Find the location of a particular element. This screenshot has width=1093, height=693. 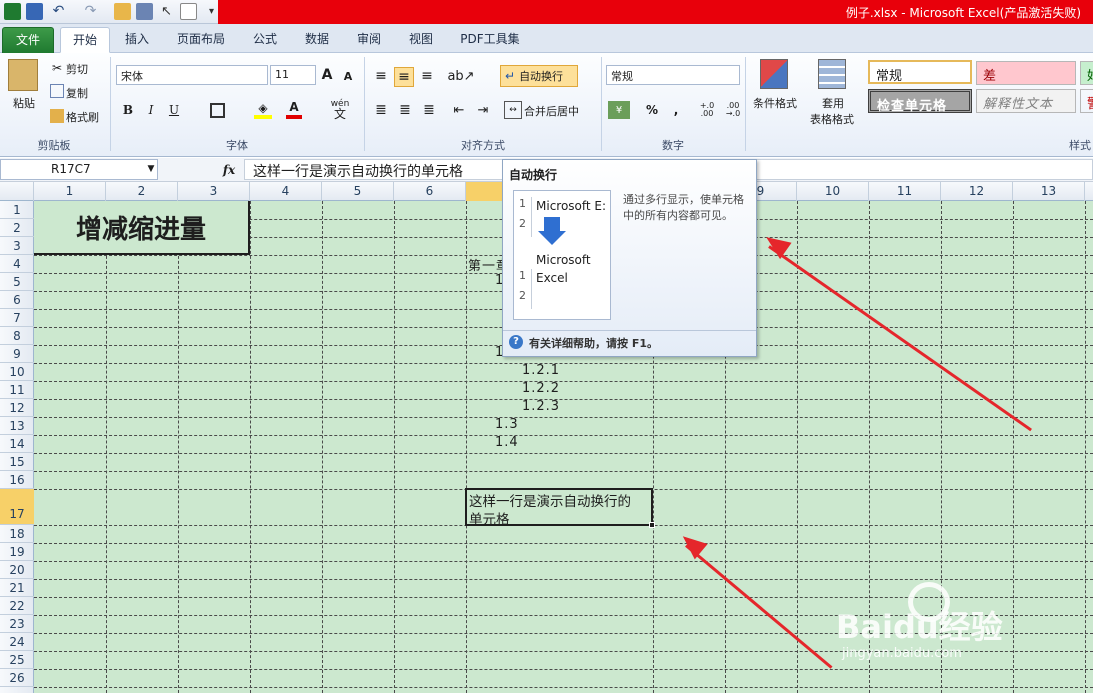

currency-icon: ¥ is located at coordinates (619, 110).